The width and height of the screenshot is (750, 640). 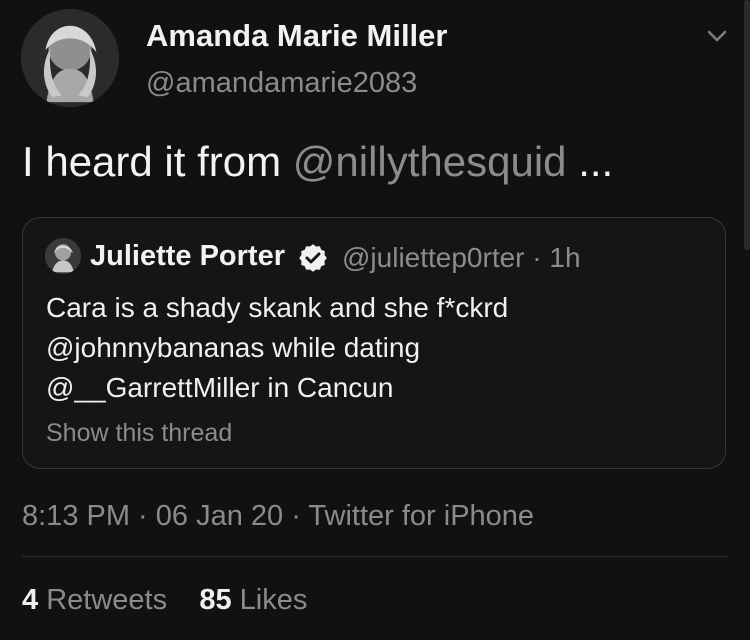 I want to click on tweet-timestamp: 8:13 PM · 06 Jan 20 · Twitter for iPhone, so click(x=278, y=516).